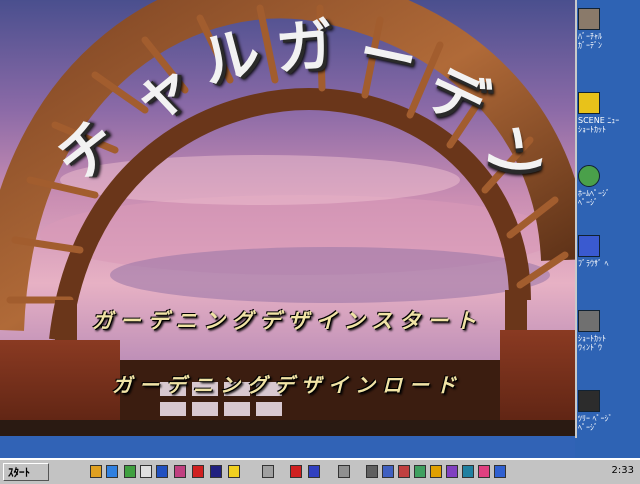  Describe the element at coordinates (180, 471) in the screenshot. I see `paint-icon` at that location.